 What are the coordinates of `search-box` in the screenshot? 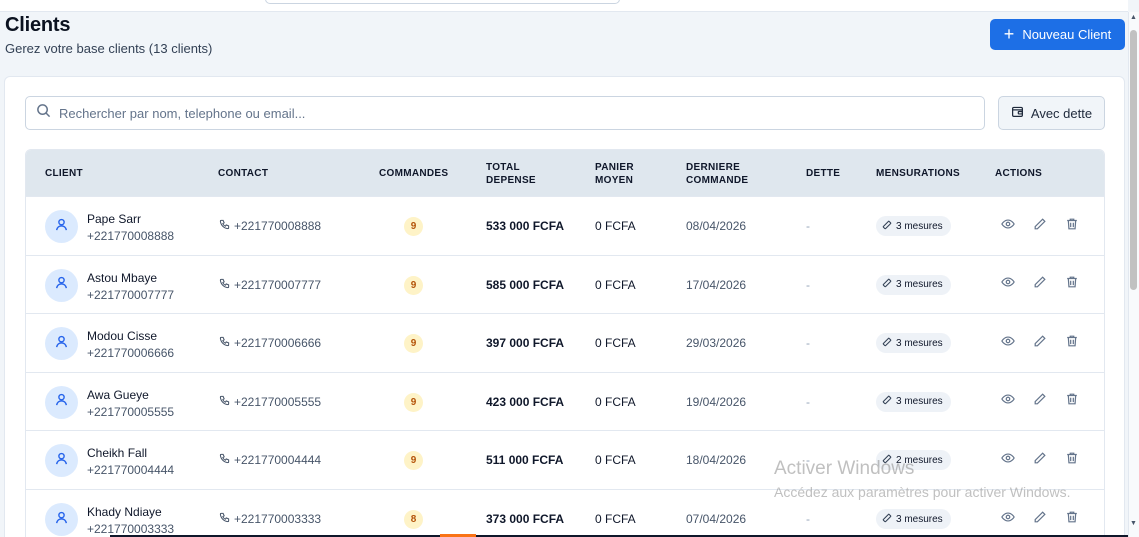 It's located at (505, 113).